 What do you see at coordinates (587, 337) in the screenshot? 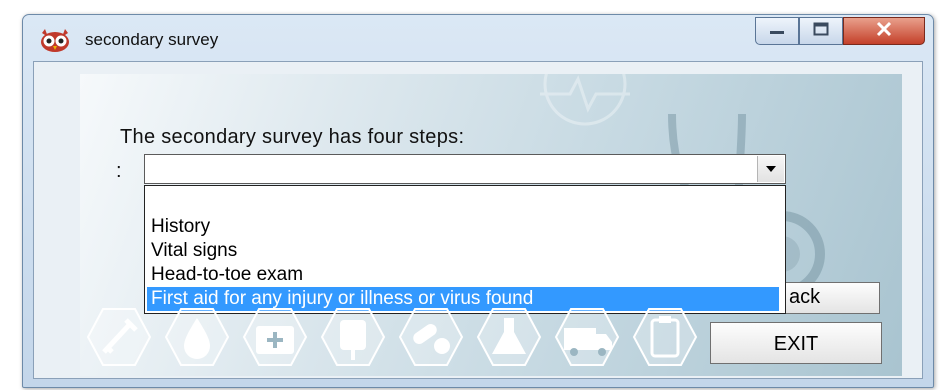
I see `ambulance-icon` at bounding box center [587, 337].